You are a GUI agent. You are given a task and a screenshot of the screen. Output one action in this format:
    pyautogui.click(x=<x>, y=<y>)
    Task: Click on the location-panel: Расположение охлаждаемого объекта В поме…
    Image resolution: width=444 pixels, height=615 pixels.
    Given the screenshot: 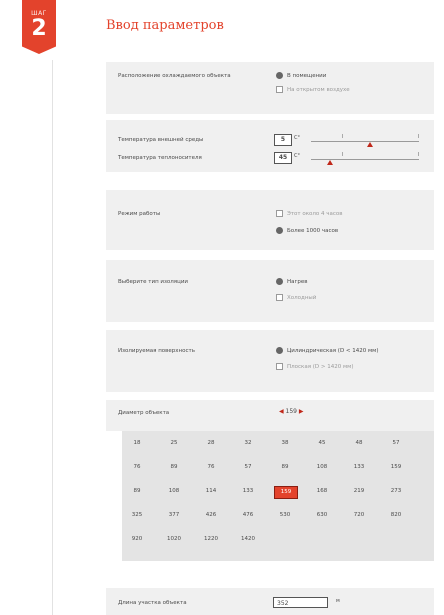 What is the action you would take?
    pyautogui.click(x=270, y=88)
    